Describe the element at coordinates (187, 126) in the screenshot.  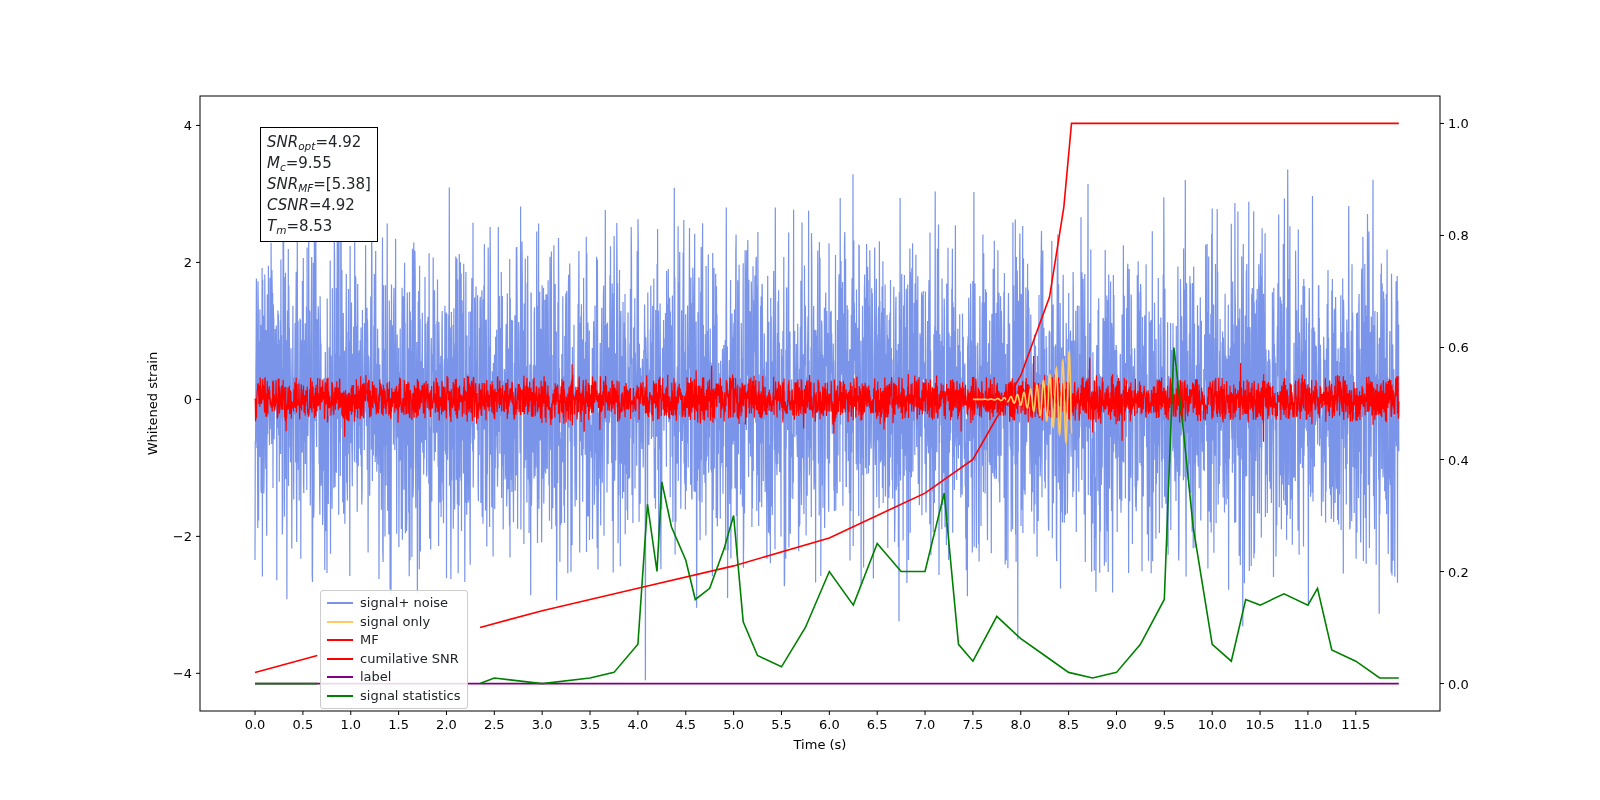
I see `y-tick-label: 4` at that location.